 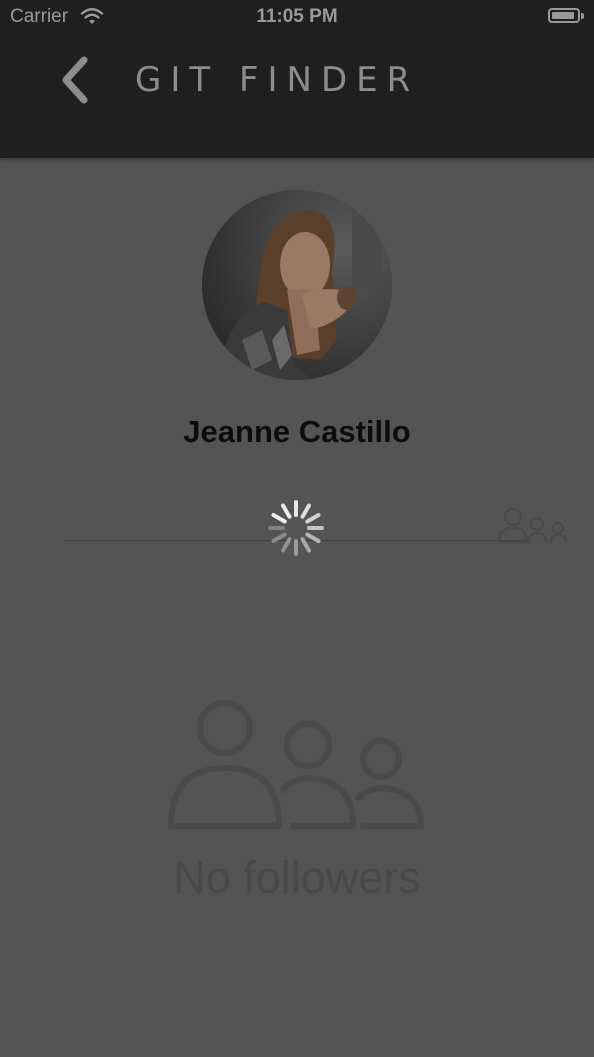 What do you see at coordinates (582, 16) in the screenshot?
I see `battery-tip` at bounding box center [582, 16].